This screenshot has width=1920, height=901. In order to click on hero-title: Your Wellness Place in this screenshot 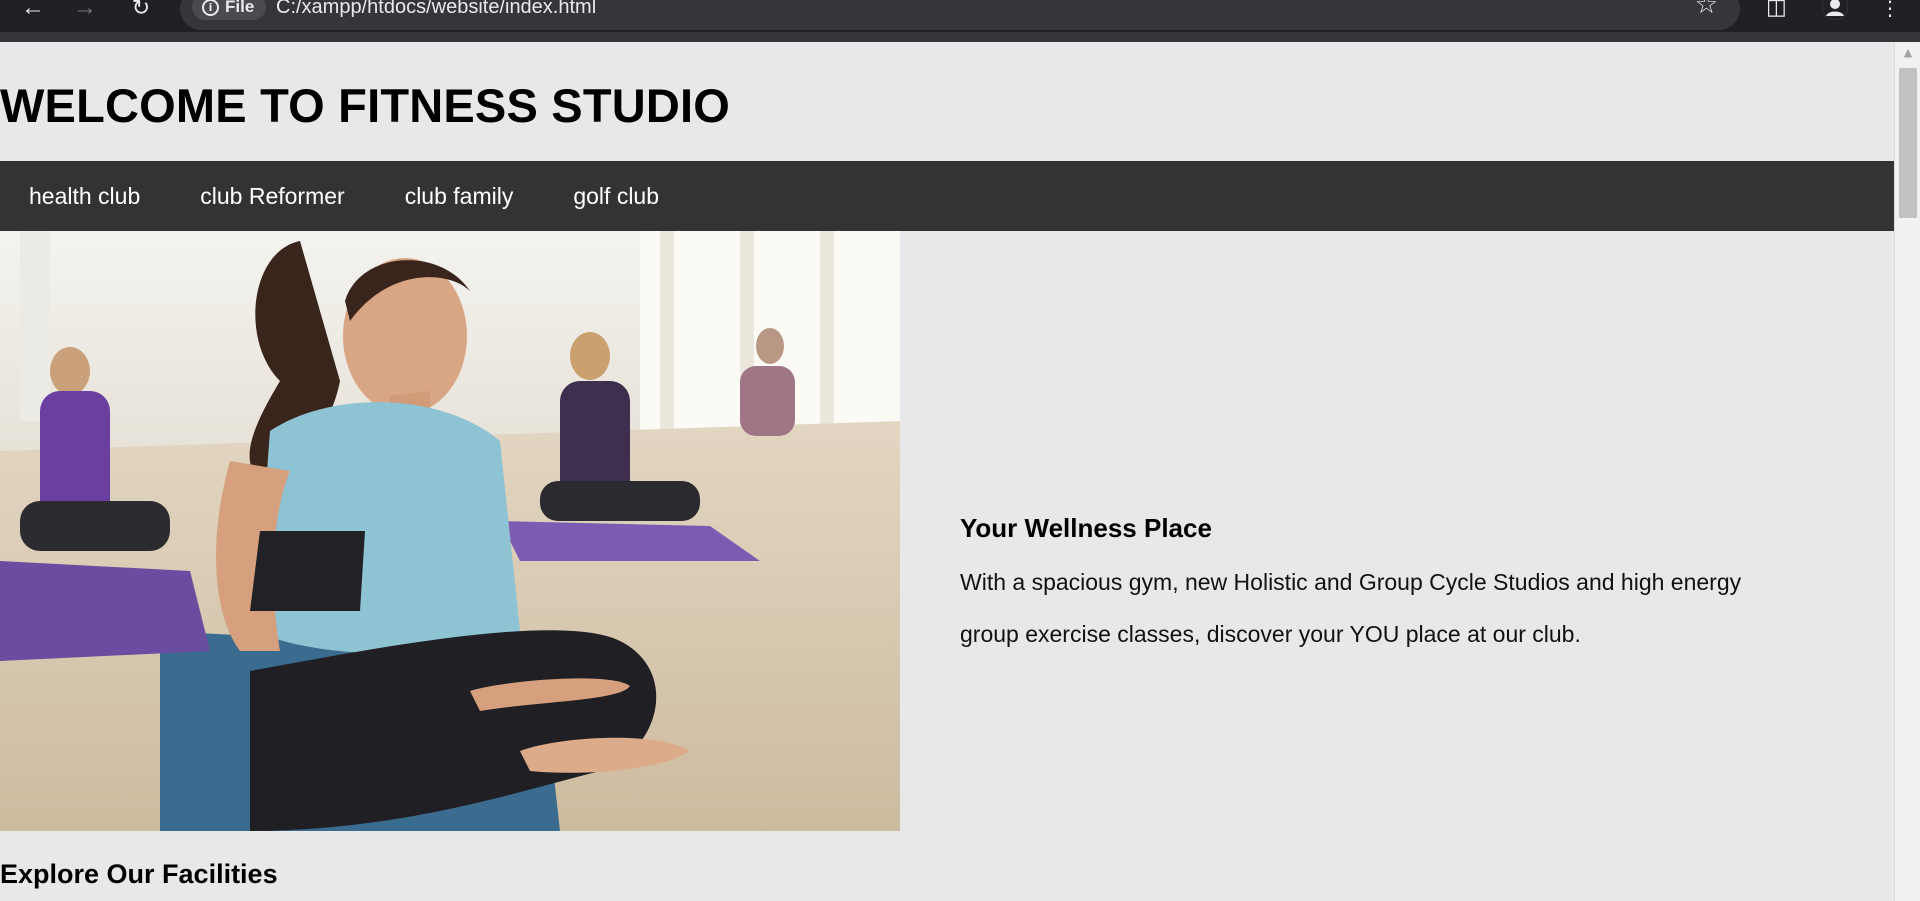, I will do `click(1086, 528)`.